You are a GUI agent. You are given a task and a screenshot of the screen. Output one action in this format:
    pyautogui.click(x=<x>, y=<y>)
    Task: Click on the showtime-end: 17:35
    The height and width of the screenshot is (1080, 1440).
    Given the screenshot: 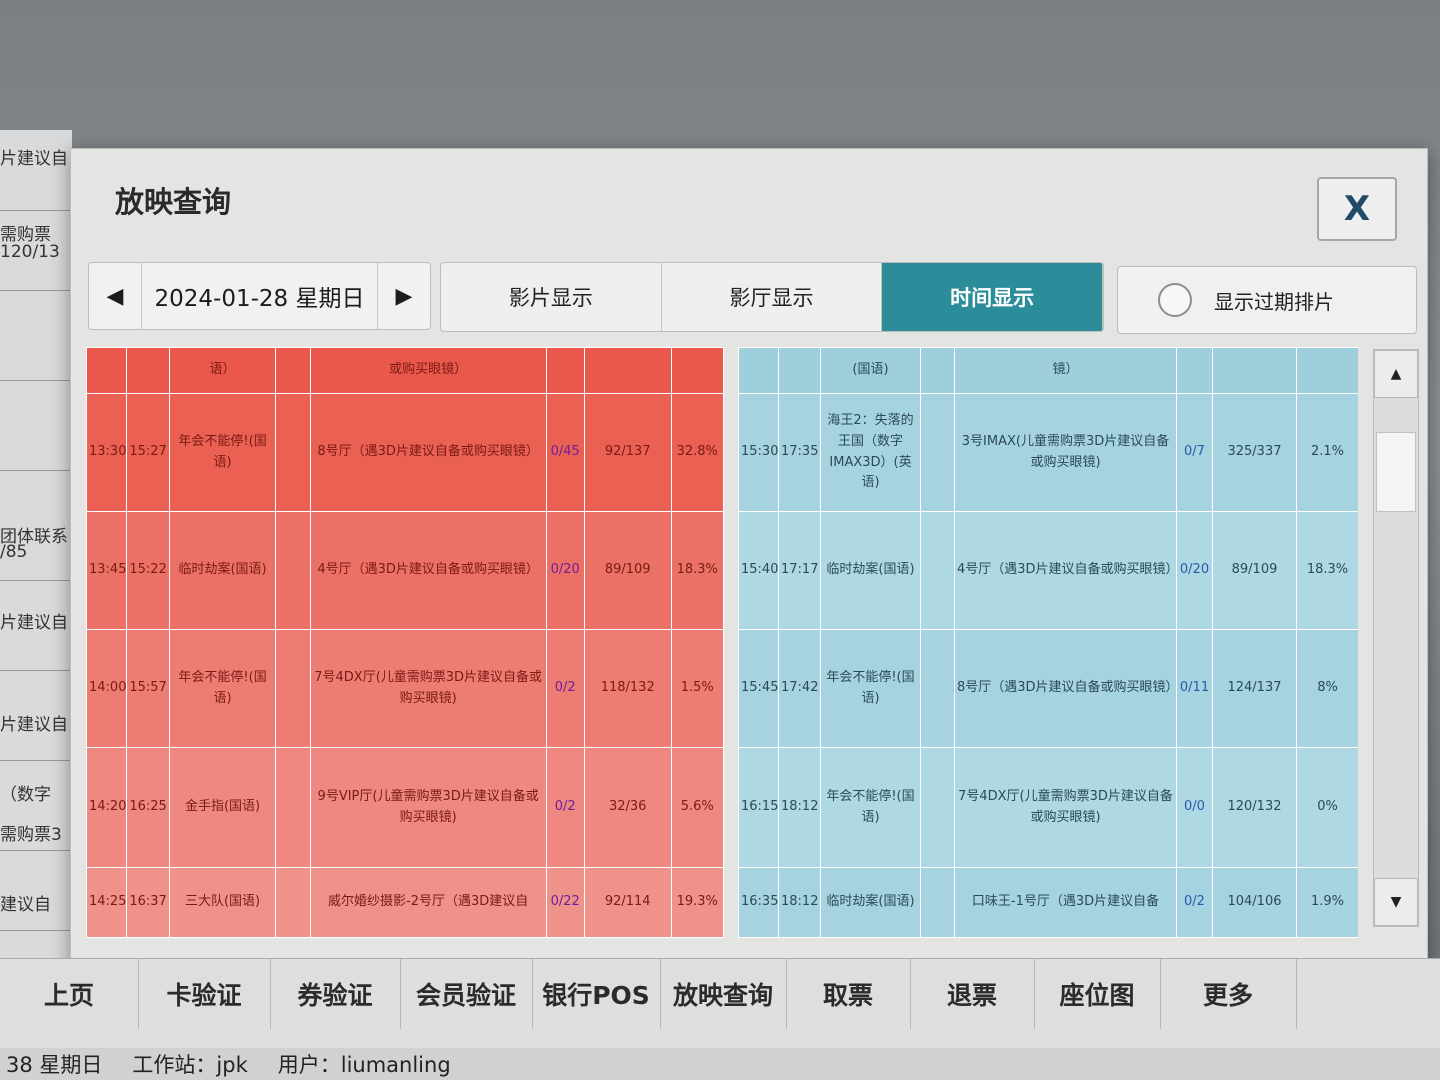 What is the action you would take?
    pyautogui.click(x=799, y=452)
    